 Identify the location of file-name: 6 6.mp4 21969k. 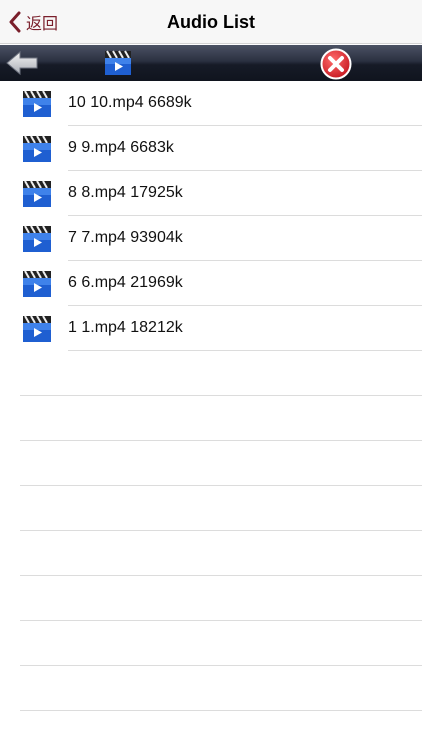
(125, 282).